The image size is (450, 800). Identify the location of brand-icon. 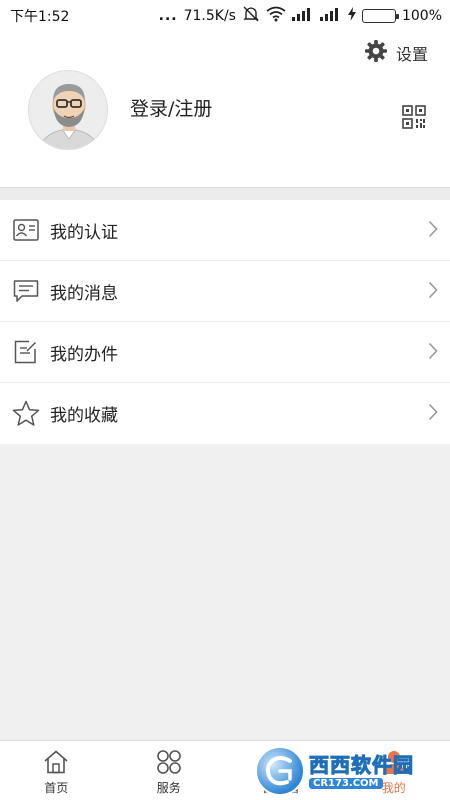
(281, 762).